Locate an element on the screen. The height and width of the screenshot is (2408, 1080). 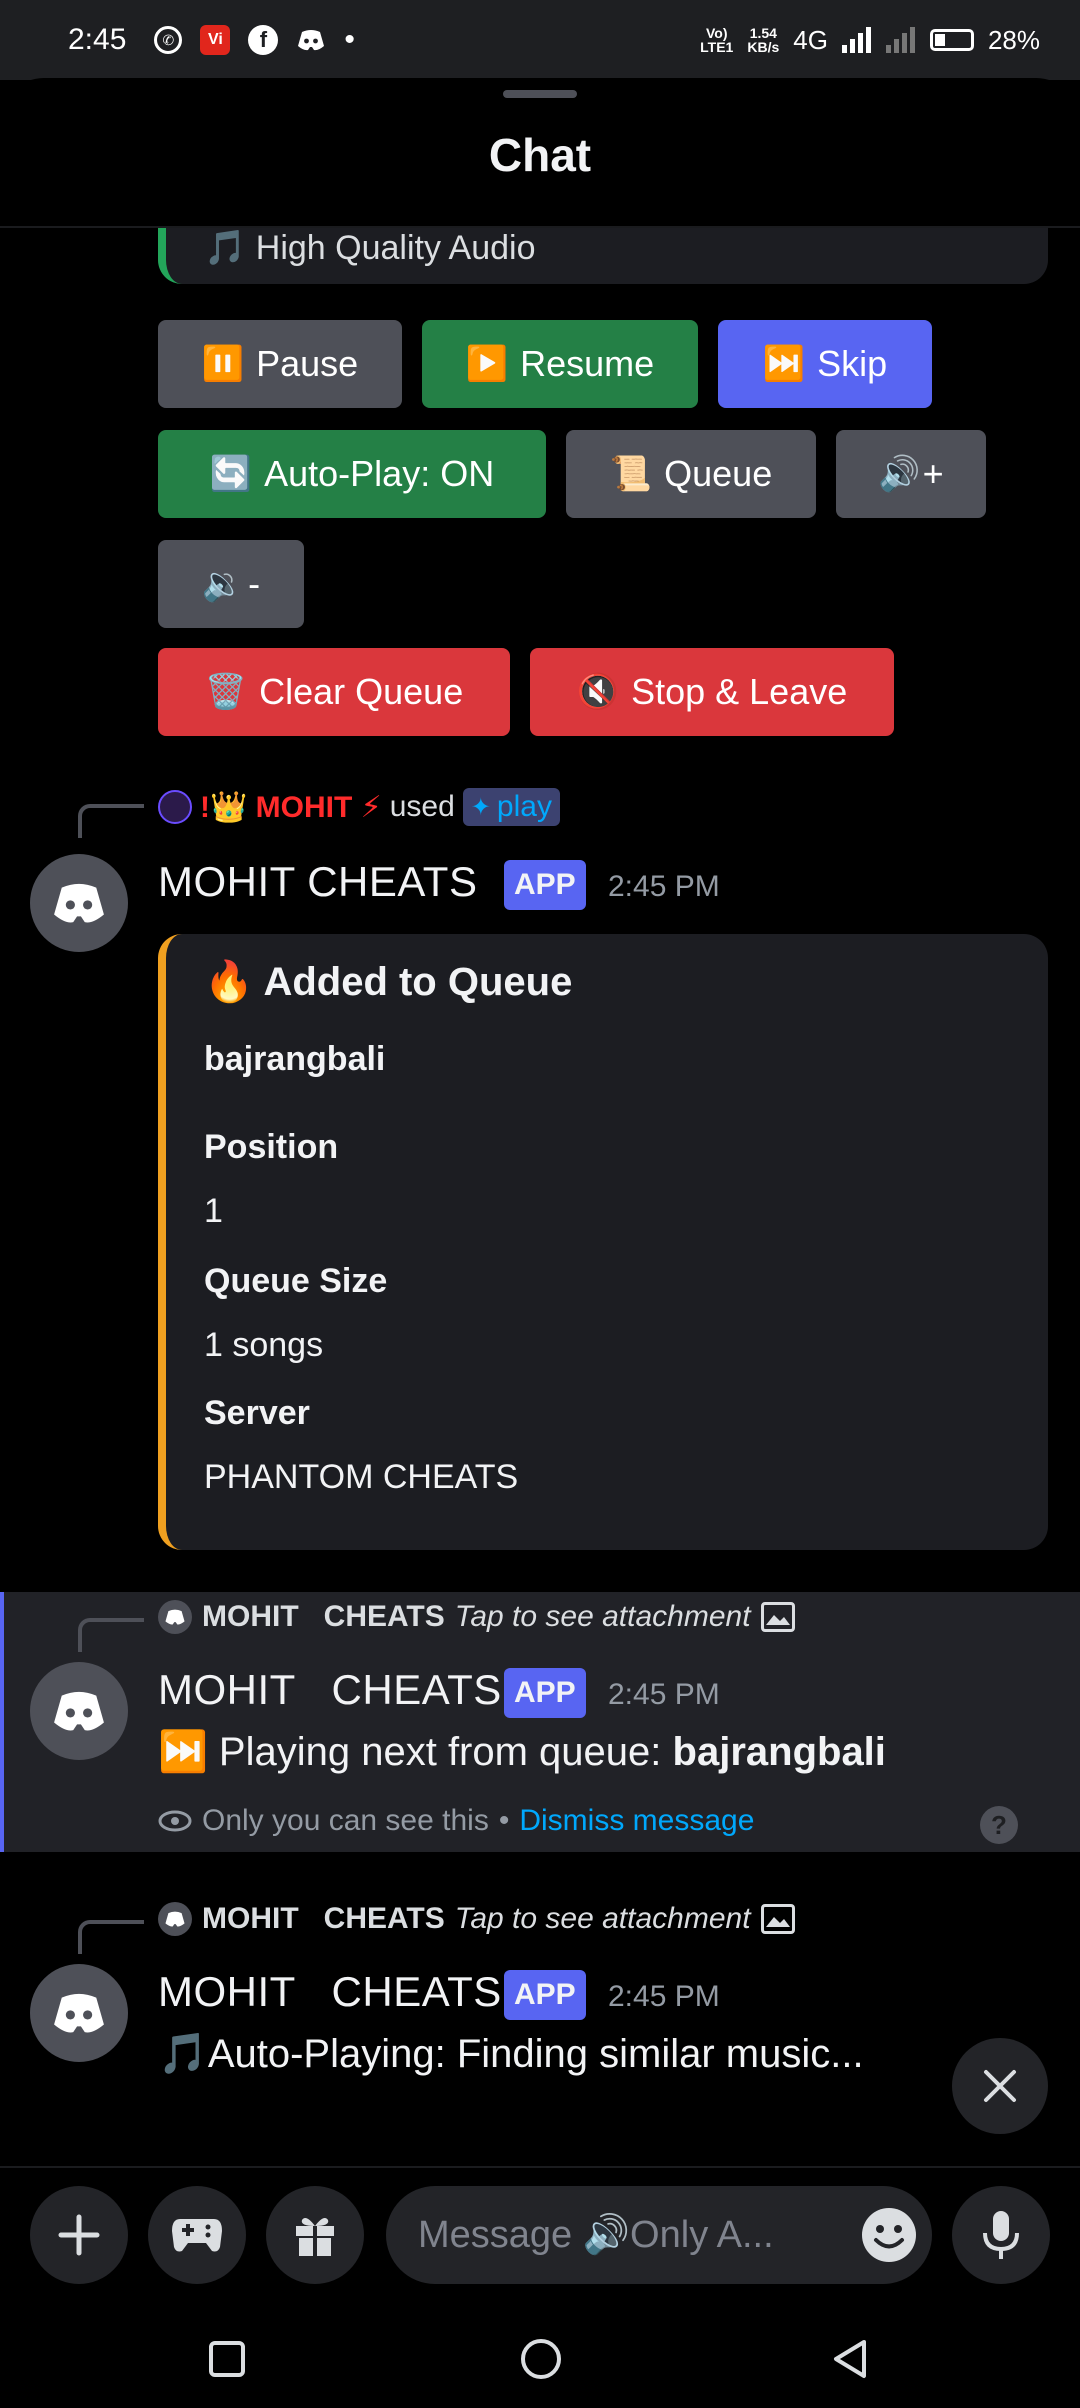
field-server-name: Server is located at coordinates (257, 1413).